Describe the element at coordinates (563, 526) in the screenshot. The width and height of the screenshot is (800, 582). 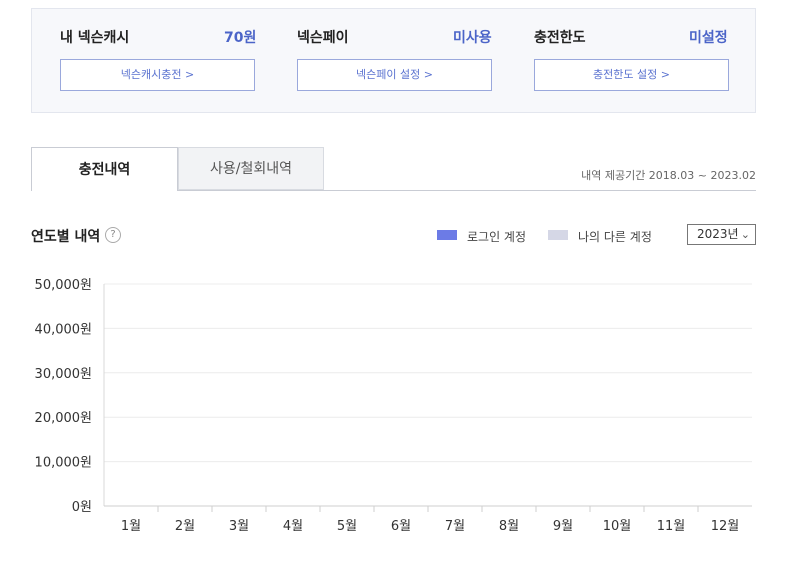
I see `x-tick-label: 9월` at that location.